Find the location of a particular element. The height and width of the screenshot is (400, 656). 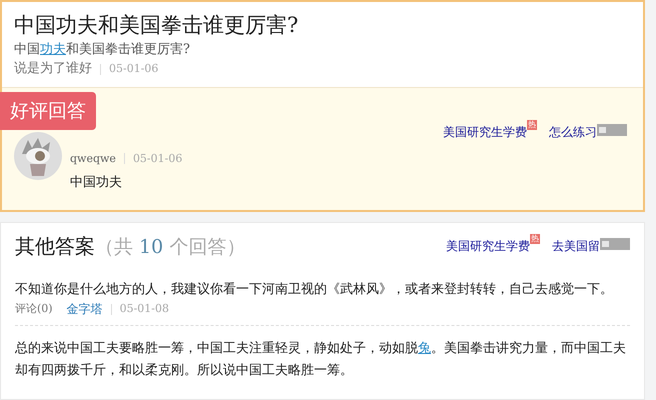

asker-name: 说是为了谁好 is located at coordinates (53, 69).